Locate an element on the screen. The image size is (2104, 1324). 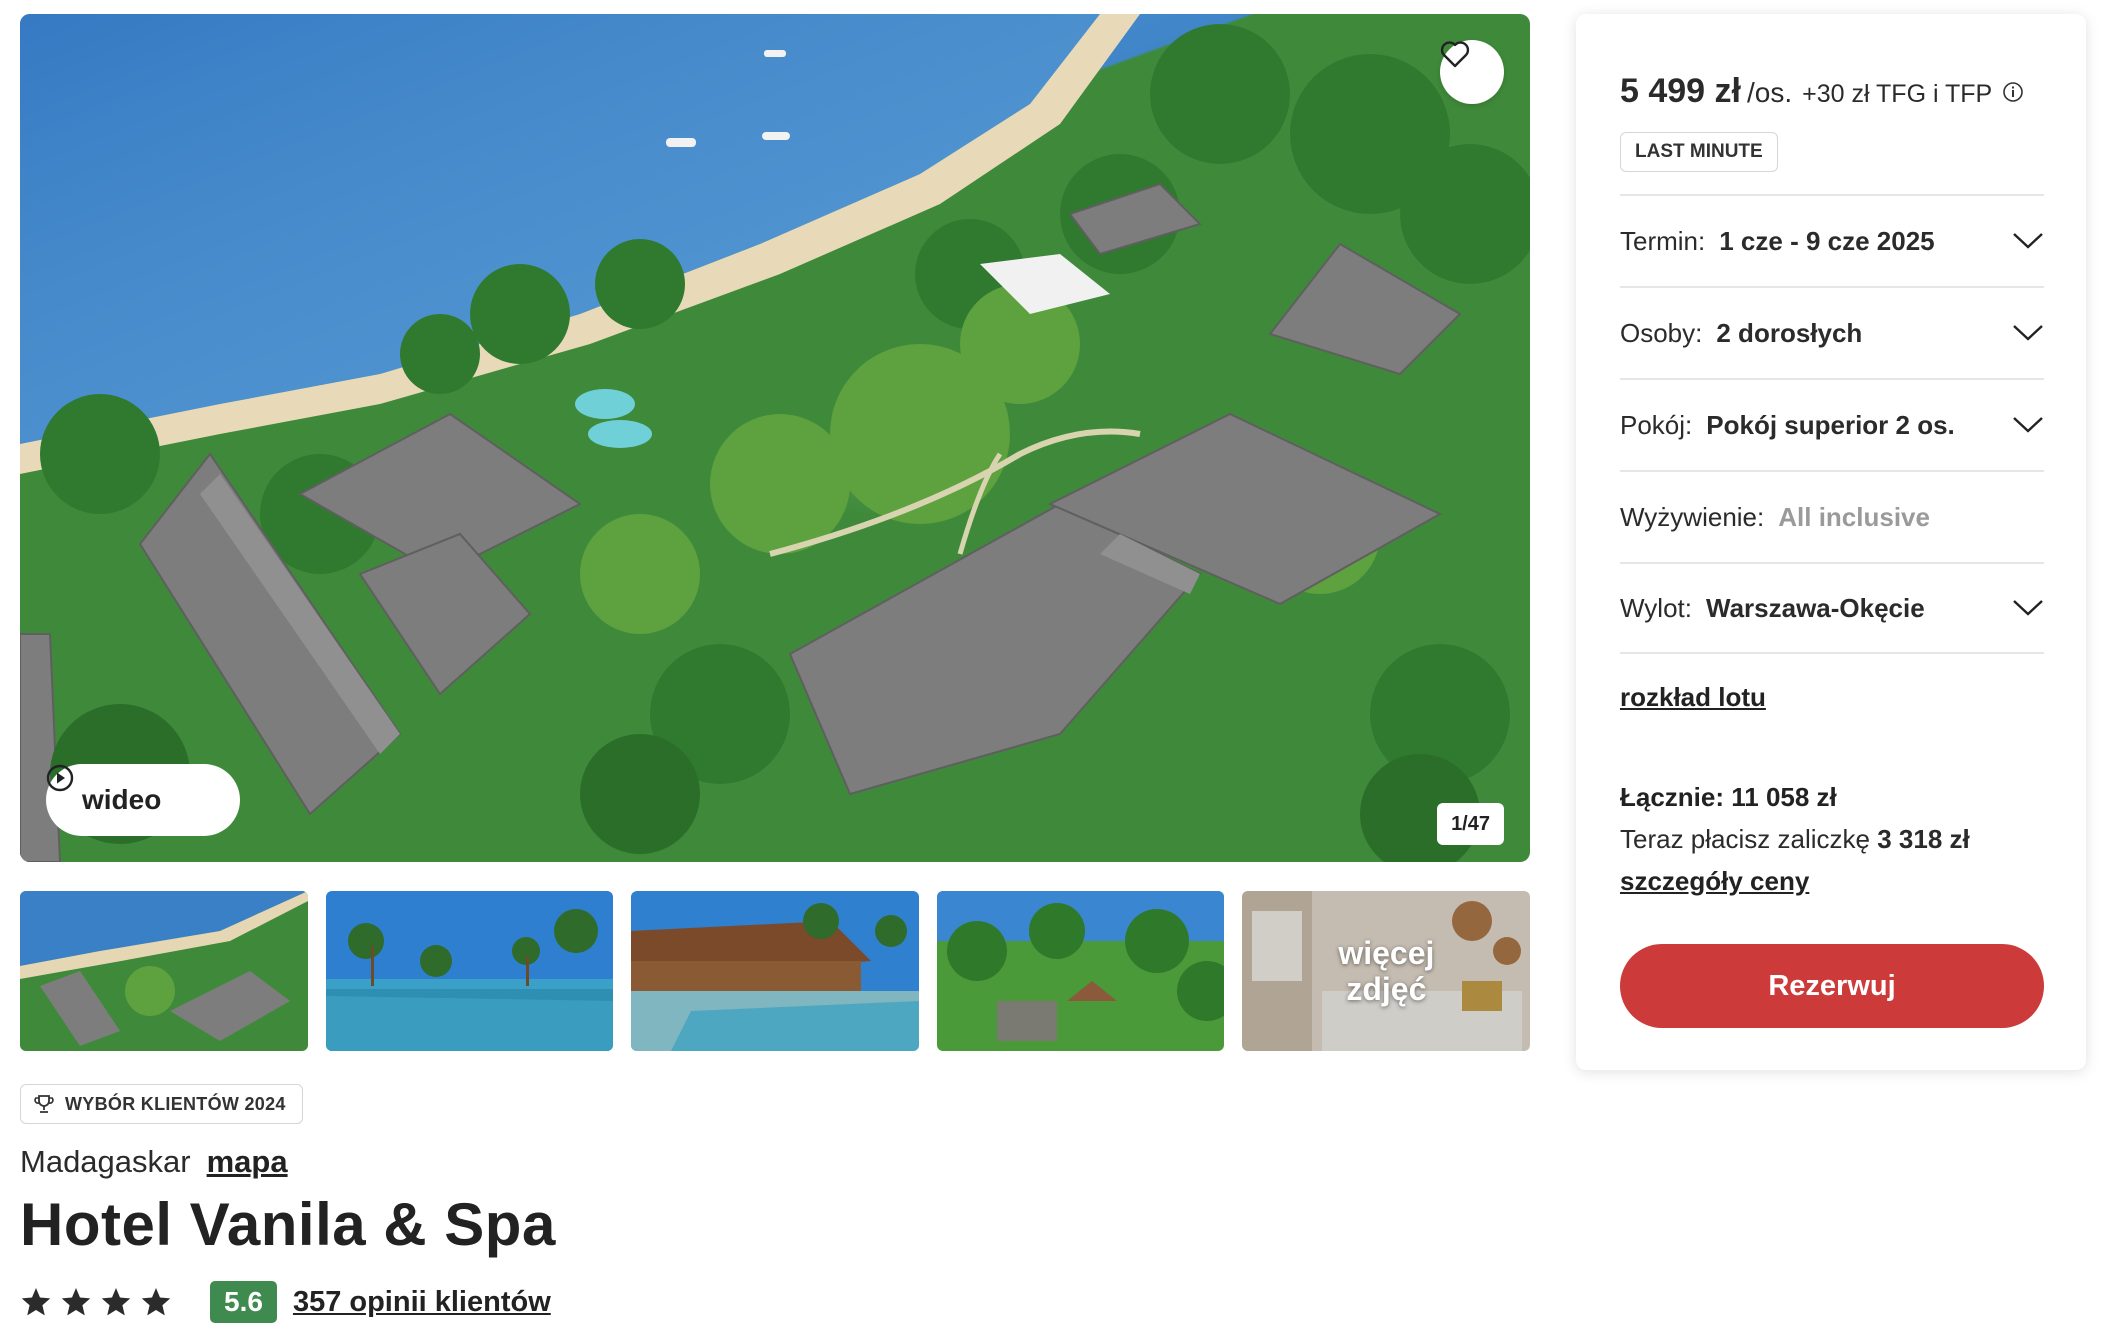
option-value: 2 dorosłych is located at coordinates (1789, 332).